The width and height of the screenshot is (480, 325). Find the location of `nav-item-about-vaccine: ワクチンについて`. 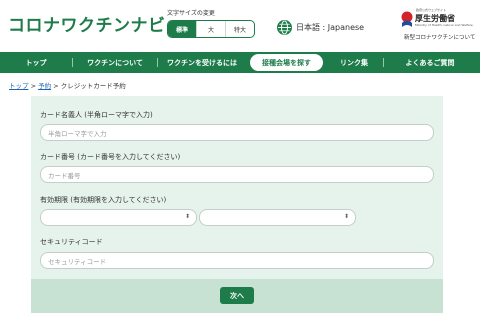

nav-item-about-vaccine: ワクチンについて is located at coordinates (115, 62).